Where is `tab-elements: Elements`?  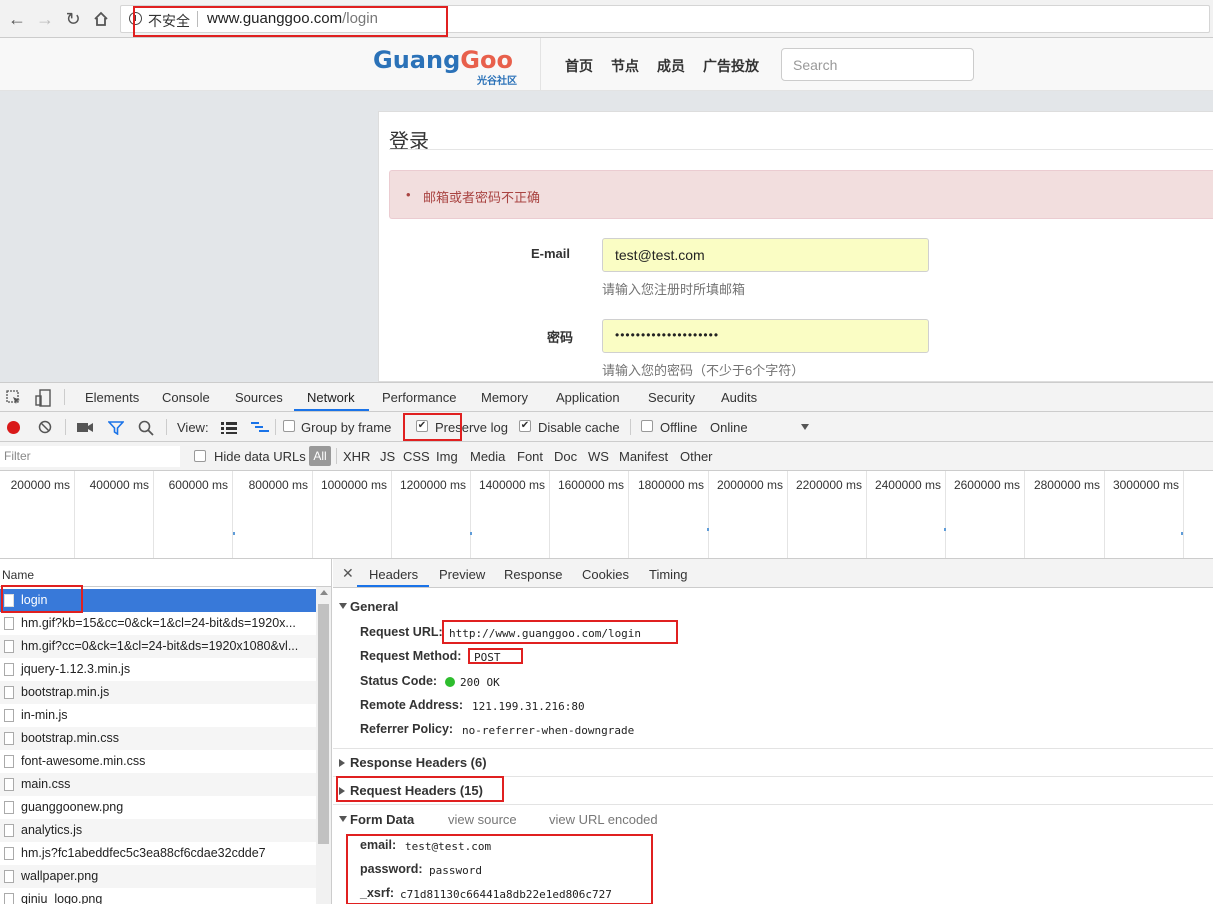
tab-elements: Elements is located at coordinates (112, 397).